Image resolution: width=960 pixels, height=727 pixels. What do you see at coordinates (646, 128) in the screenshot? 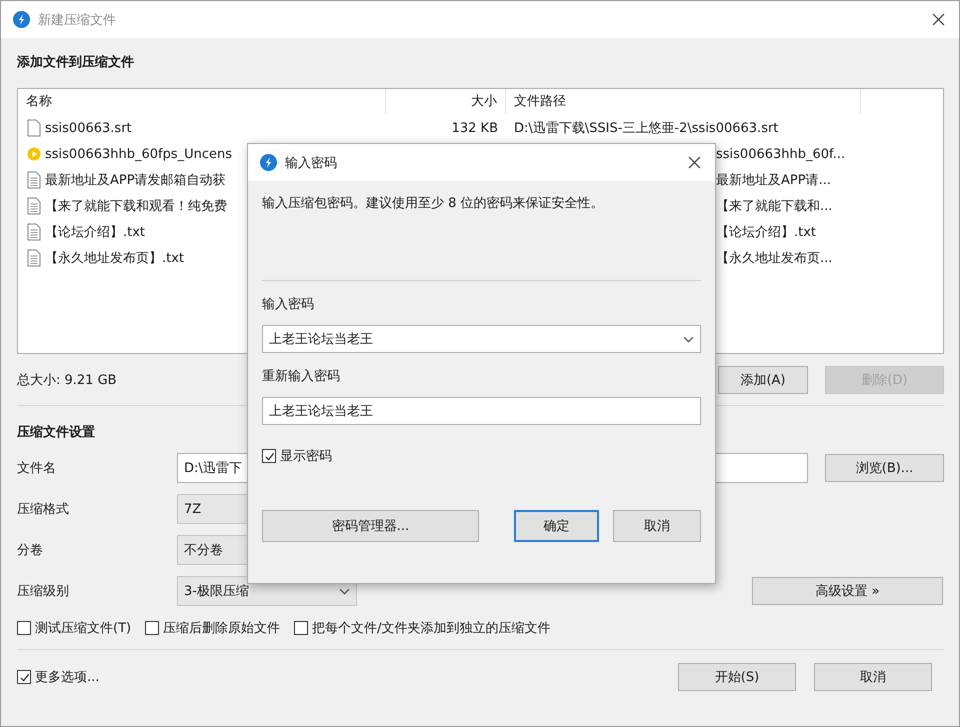
I see `file-path: D:\迅雷下载\SSIS-三上悠亜-2\ssis00663.srt` at bounding box center [646, 128].